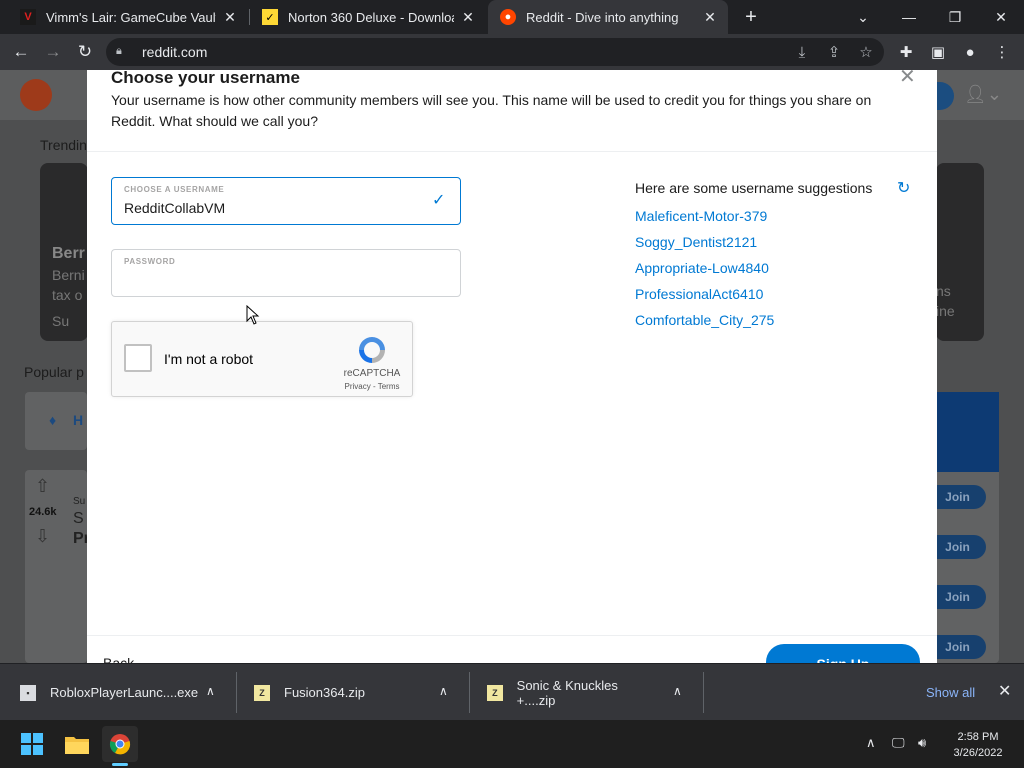  What do you see at coordinates (119, 51) in the screenshot?
I see `lock-icon: 🔒︎` at bounding box center [119, 51].